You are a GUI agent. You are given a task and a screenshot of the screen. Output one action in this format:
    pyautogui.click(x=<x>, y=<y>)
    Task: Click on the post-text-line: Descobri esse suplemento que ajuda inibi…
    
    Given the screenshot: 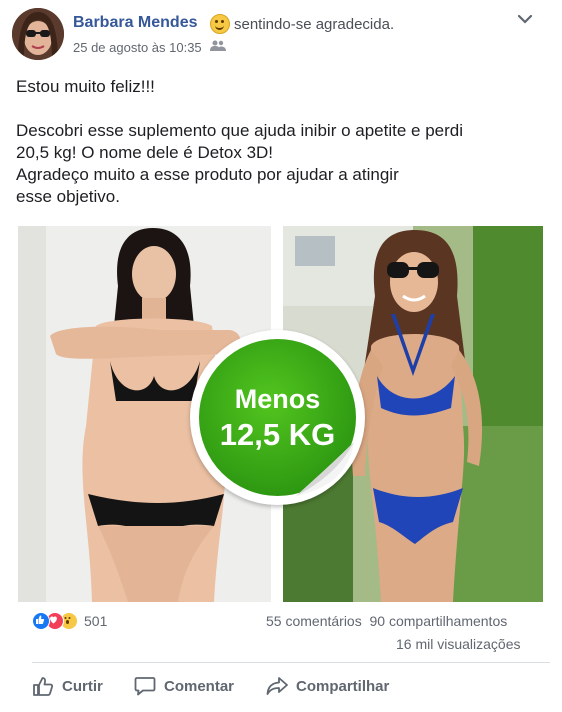 What is the action you would take?
    pyautogui.click(x=239, y=130)
    